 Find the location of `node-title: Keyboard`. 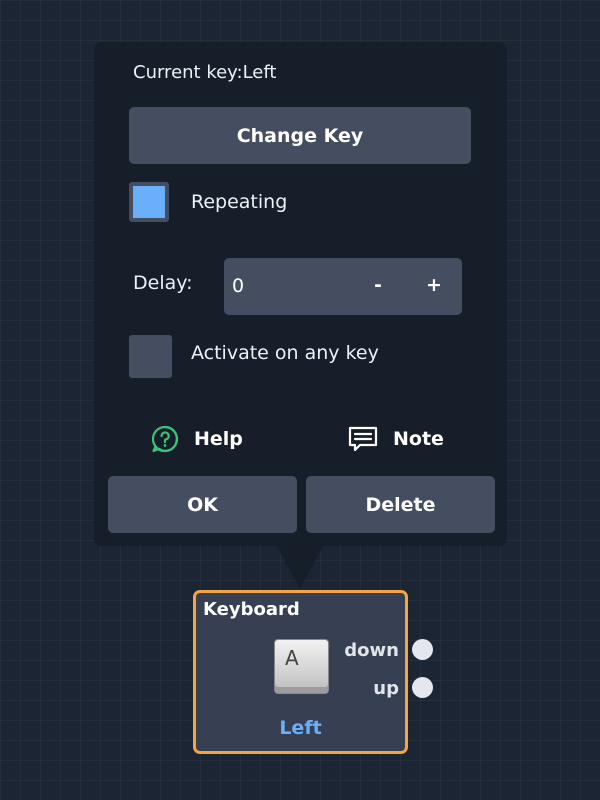

node-title: Keyboard is located at coordinates (251, 609).